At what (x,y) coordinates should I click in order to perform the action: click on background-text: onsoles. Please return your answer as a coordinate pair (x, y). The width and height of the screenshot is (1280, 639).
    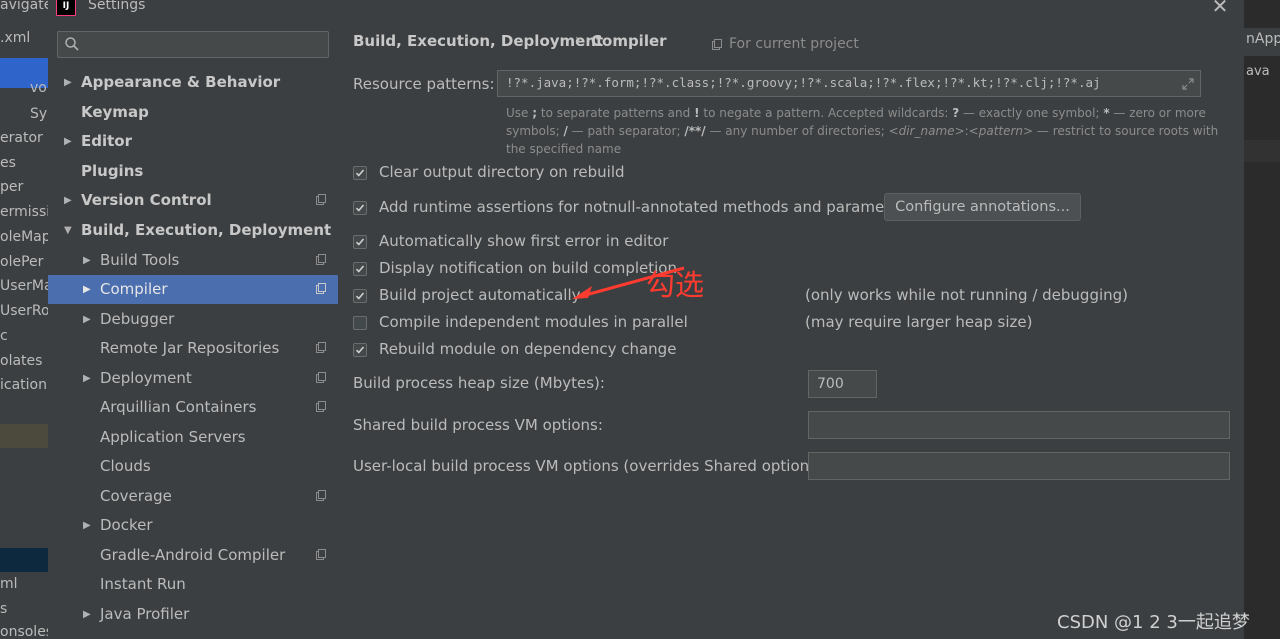
    Looking at the image, I should click on (24, 631).